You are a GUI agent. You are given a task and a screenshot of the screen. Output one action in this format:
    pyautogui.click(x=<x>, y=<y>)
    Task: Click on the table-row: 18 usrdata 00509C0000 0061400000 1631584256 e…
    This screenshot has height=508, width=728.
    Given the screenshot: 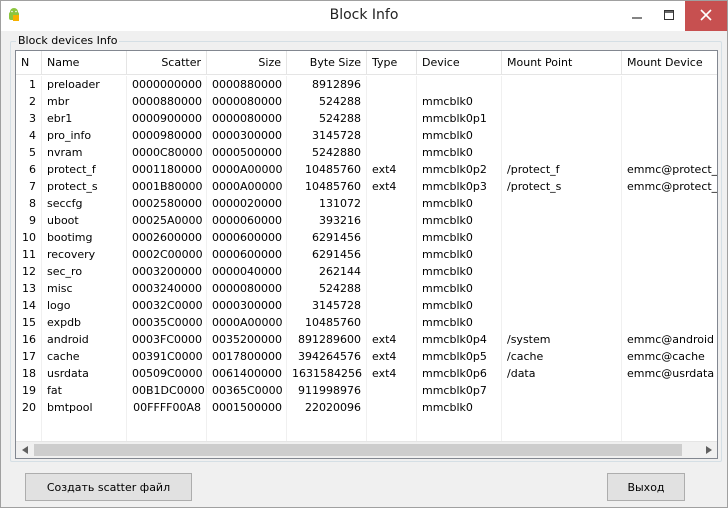 What is the action you would take?
    pyautogui.click(x=366, y=373)
    